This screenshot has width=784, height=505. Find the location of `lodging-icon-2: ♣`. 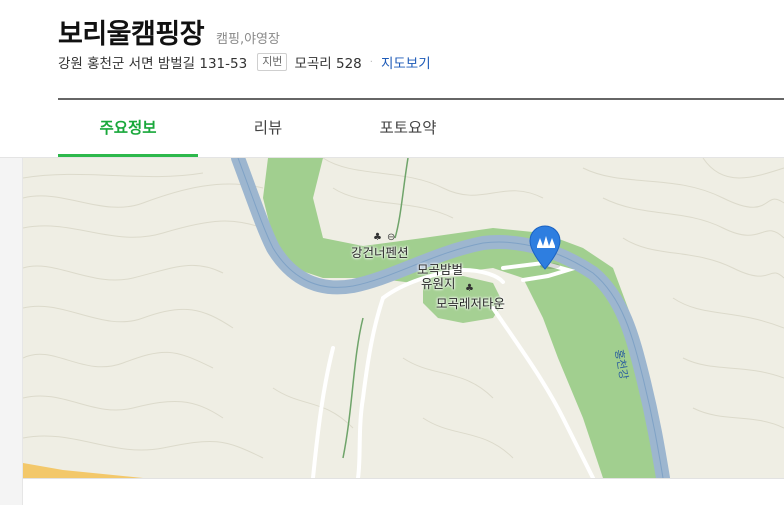

lodging-icon-2: ♣ is located at coordinates (469, 288).